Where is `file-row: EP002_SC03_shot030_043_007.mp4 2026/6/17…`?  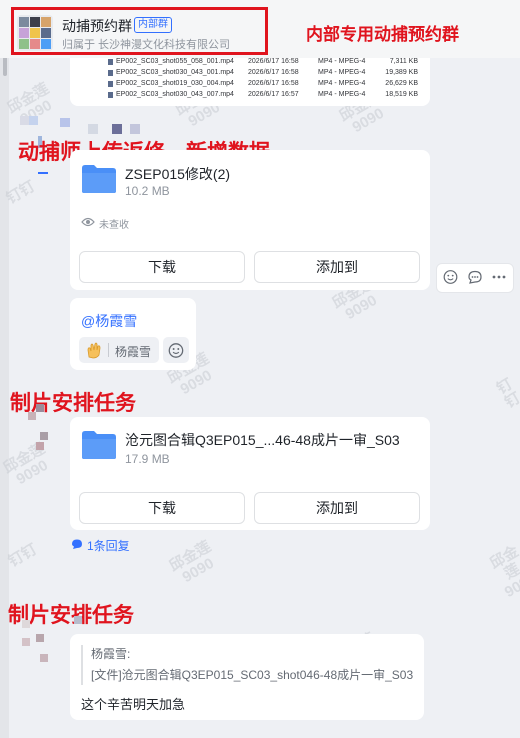
file-row: EP002_SC03_shot030_043_007.mp4 2026/6/17… is located at coordinates (265, 94).